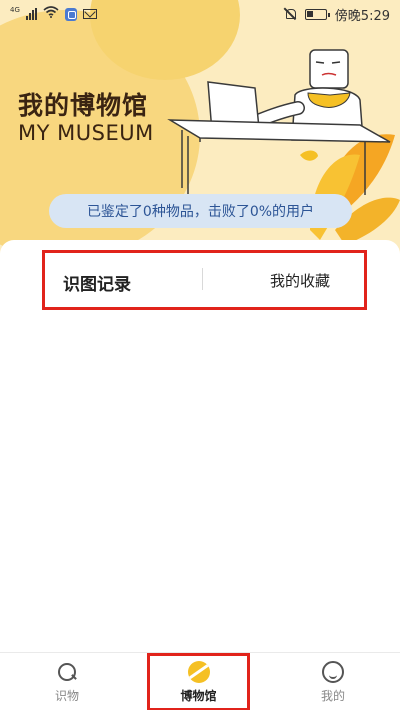  I want to click on mail-icon, so click(89, 14).